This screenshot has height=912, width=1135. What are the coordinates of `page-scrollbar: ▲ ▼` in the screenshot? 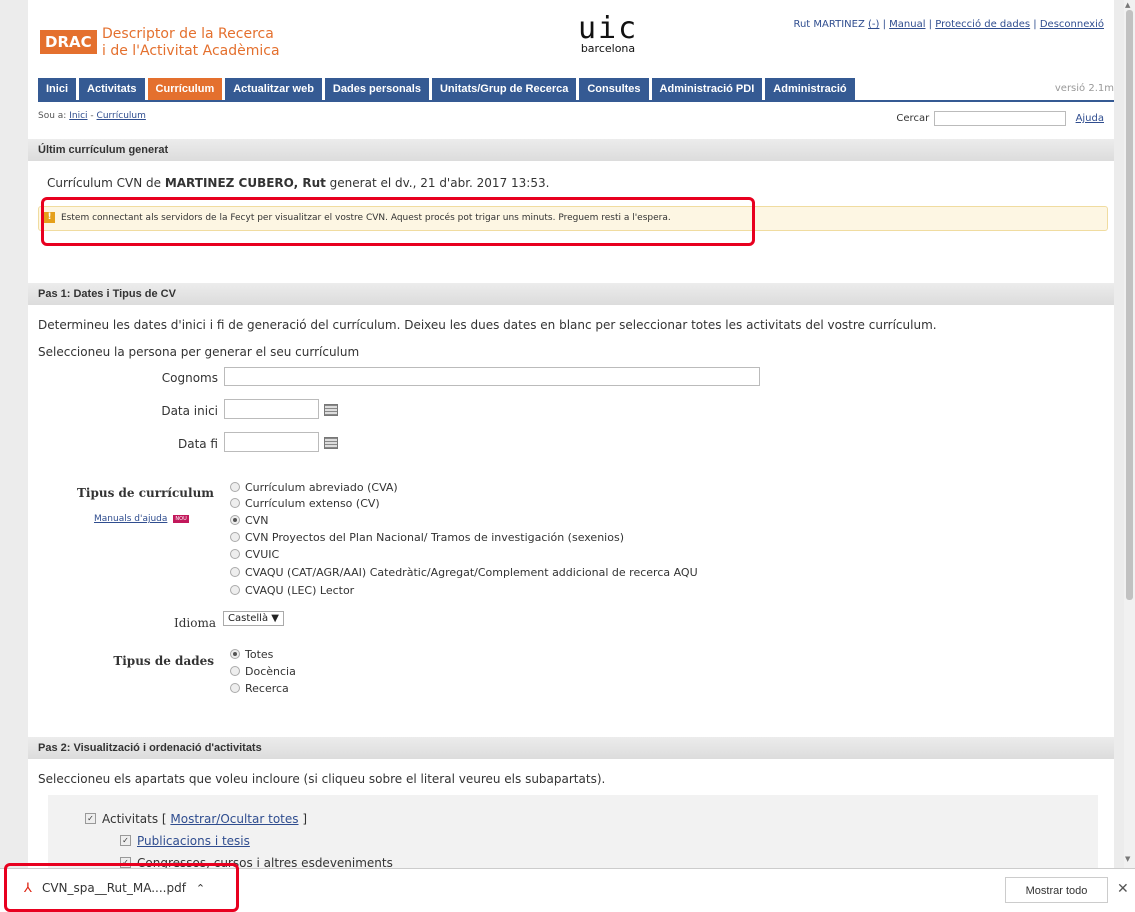 It's located at (1129, 434).